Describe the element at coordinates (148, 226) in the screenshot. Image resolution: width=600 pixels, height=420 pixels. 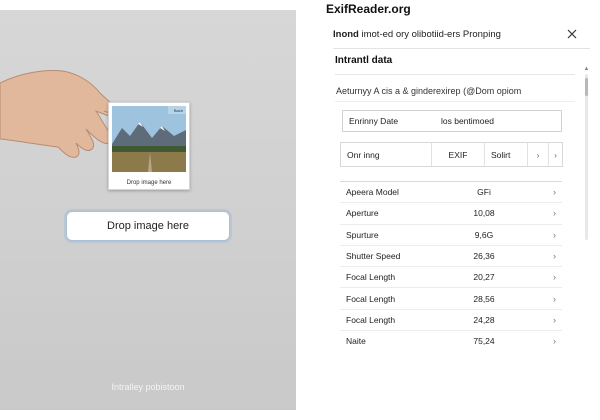
I see `drop-image-button: Drop image here` at that location.